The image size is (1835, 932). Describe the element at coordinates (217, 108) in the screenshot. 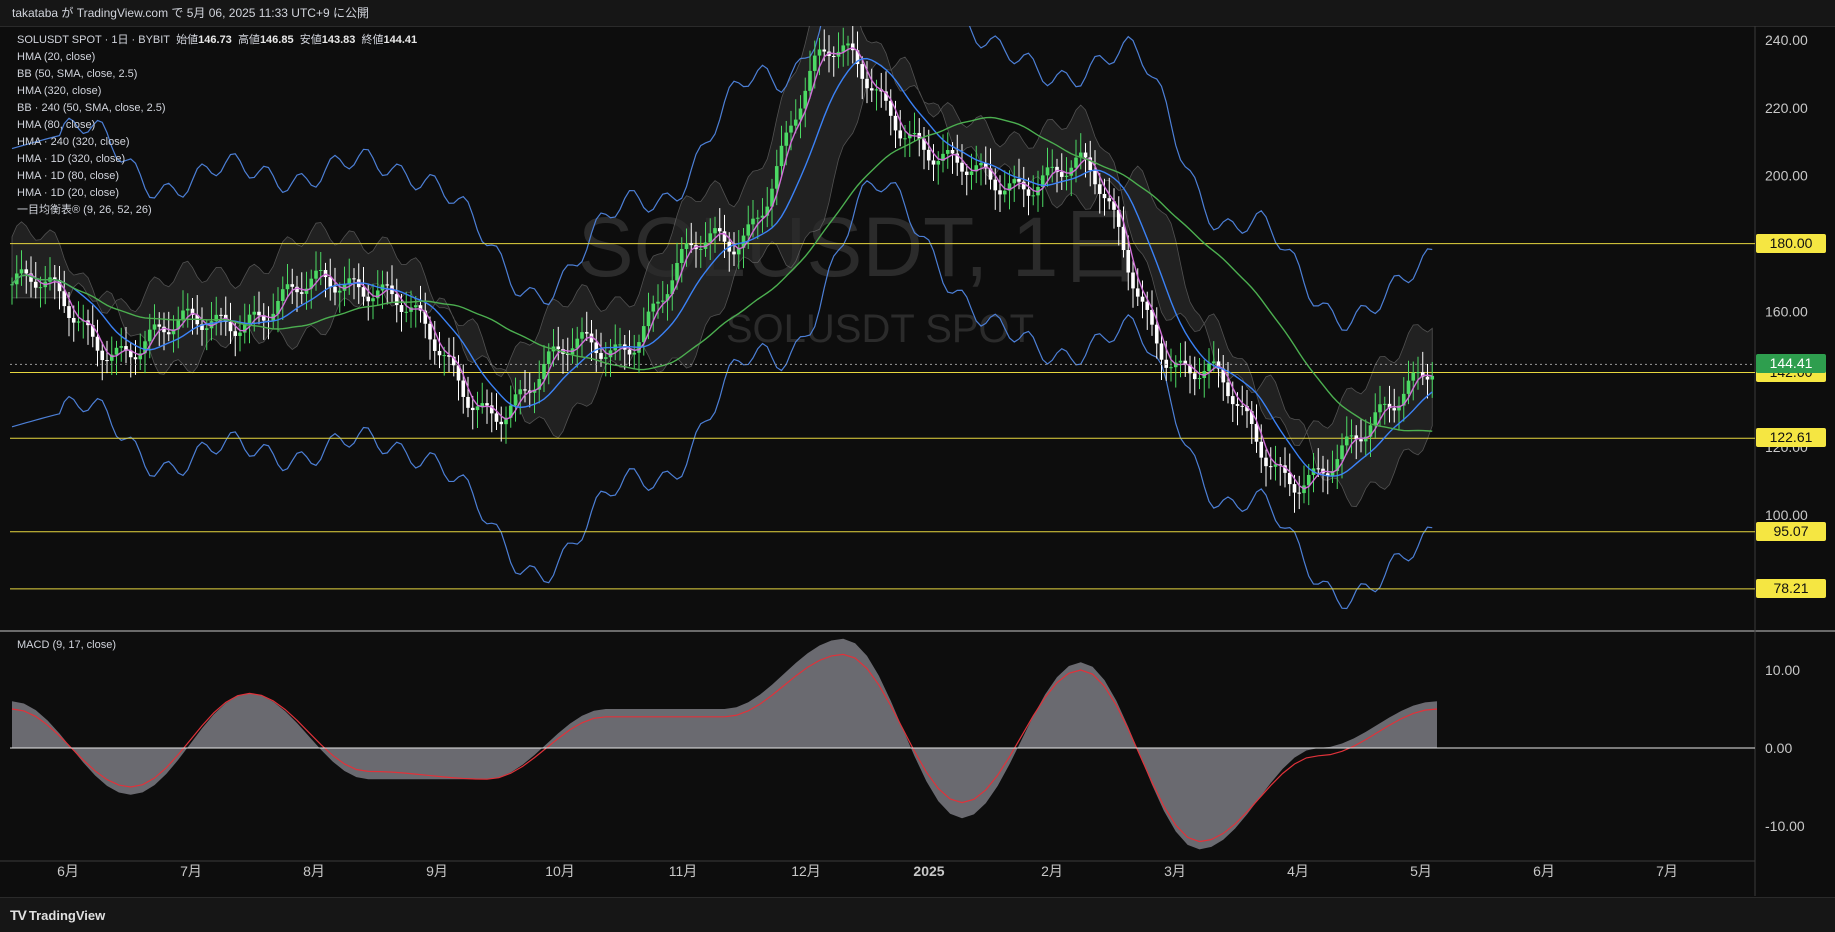

I see `indicator-label: BB · 240 (50, SMA, close, 2.5)` at that location.